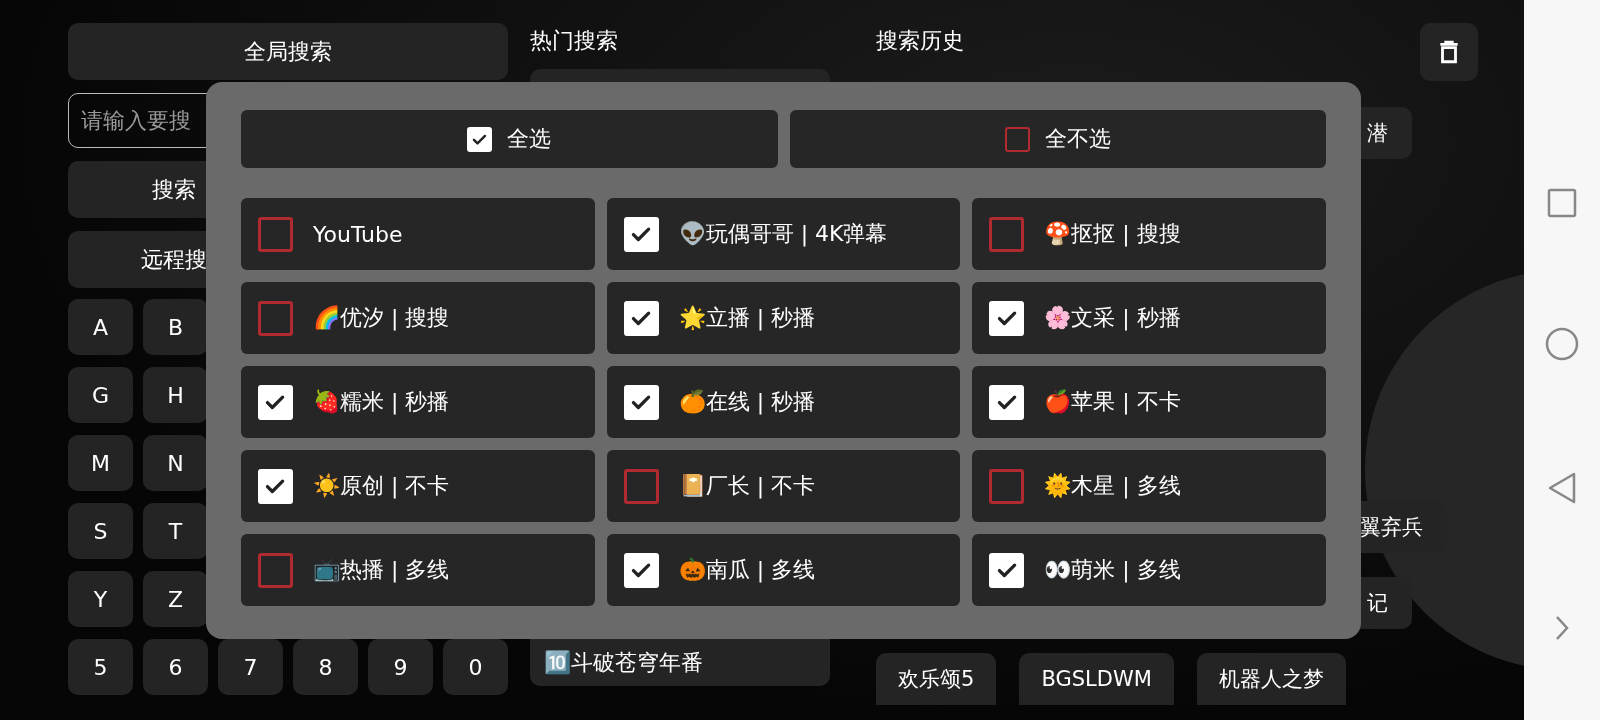 This screenshot has width=1600, height=720. I want to click on keyboard-key: Y, so click(100, 599).